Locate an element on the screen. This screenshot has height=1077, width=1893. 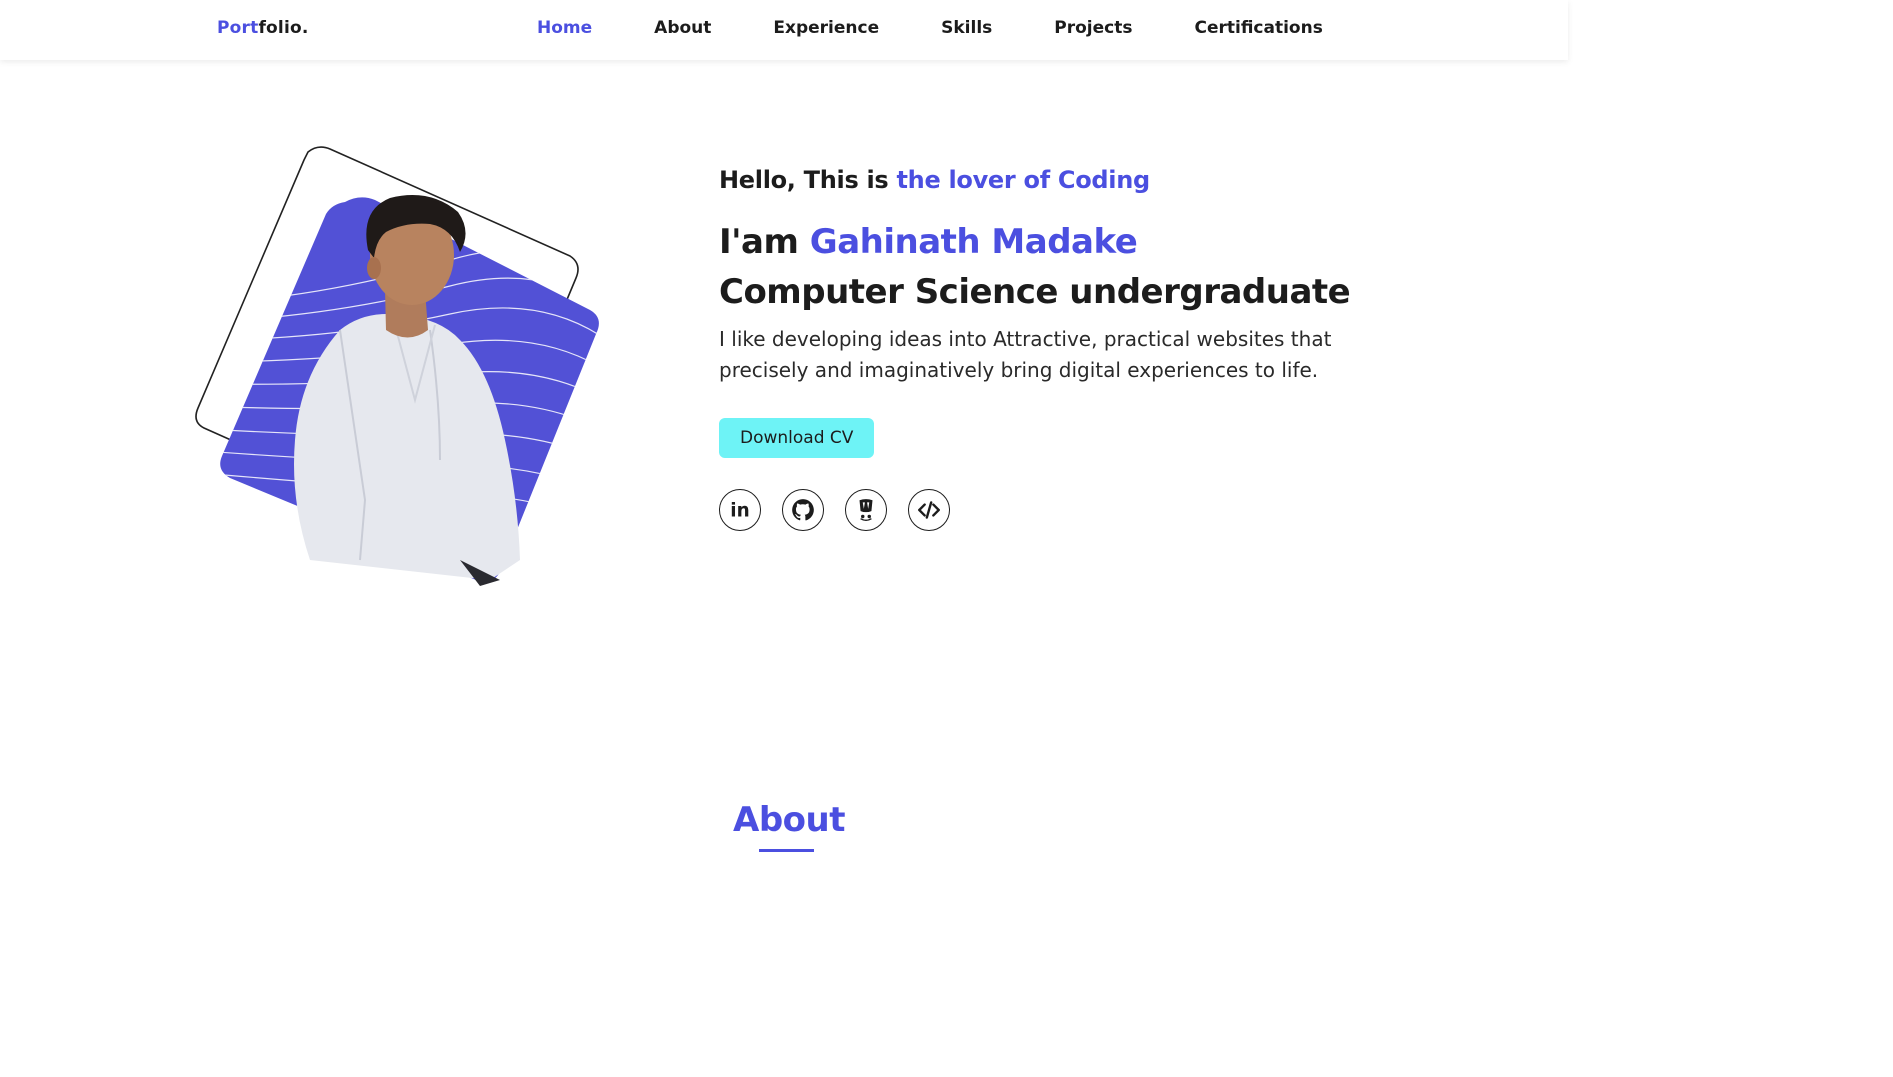
nav-home: Home is located at coordinates (564, 28).